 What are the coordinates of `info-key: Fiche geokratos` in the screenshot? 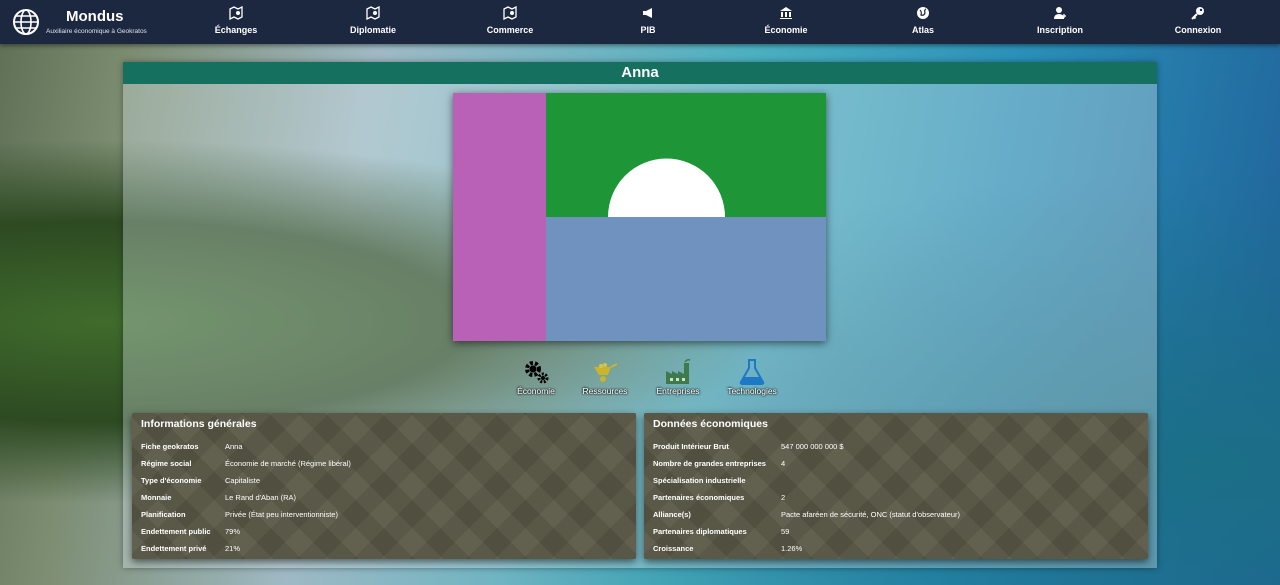 It's located at (170, 446).